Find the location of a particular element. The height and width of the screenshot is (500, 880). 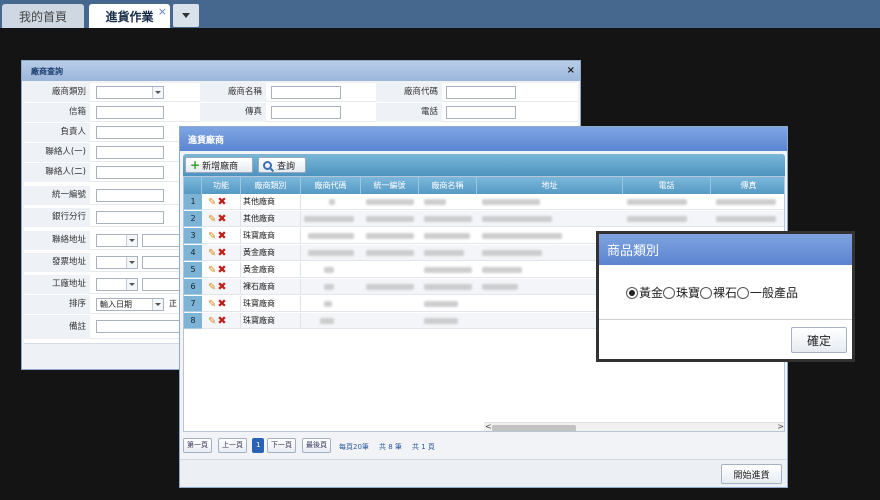

pagination: 第一頁 上一頁 1 下一頁 最後頁 每頁20筆 共 8 筆 共 1 頁 is located at coordinates (484, 445).